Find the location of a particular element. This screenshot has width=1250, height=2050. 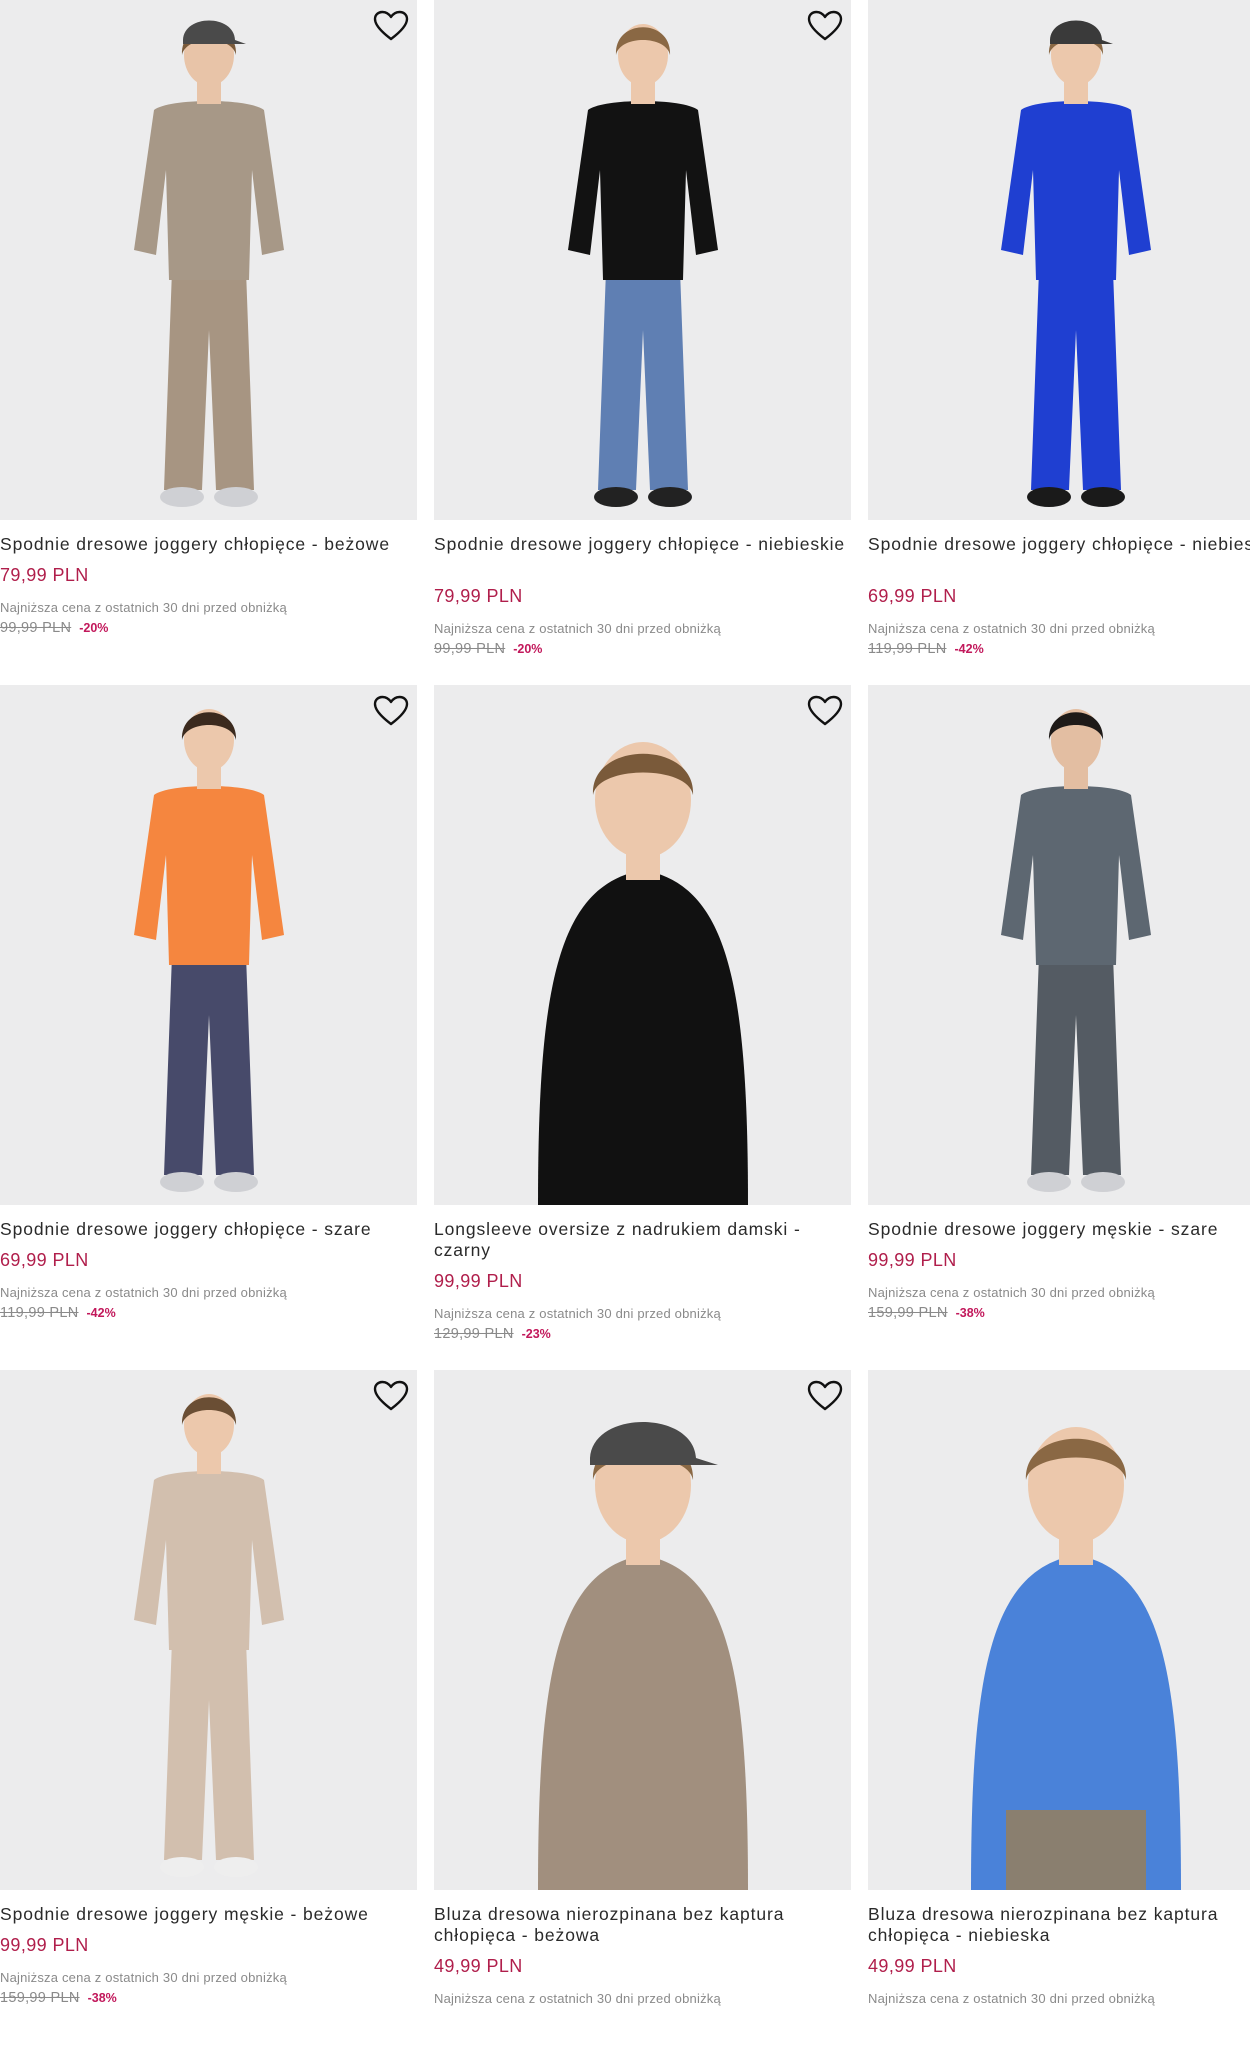

product-price: 49,99 PLN is located at coordinates (912, 1966).